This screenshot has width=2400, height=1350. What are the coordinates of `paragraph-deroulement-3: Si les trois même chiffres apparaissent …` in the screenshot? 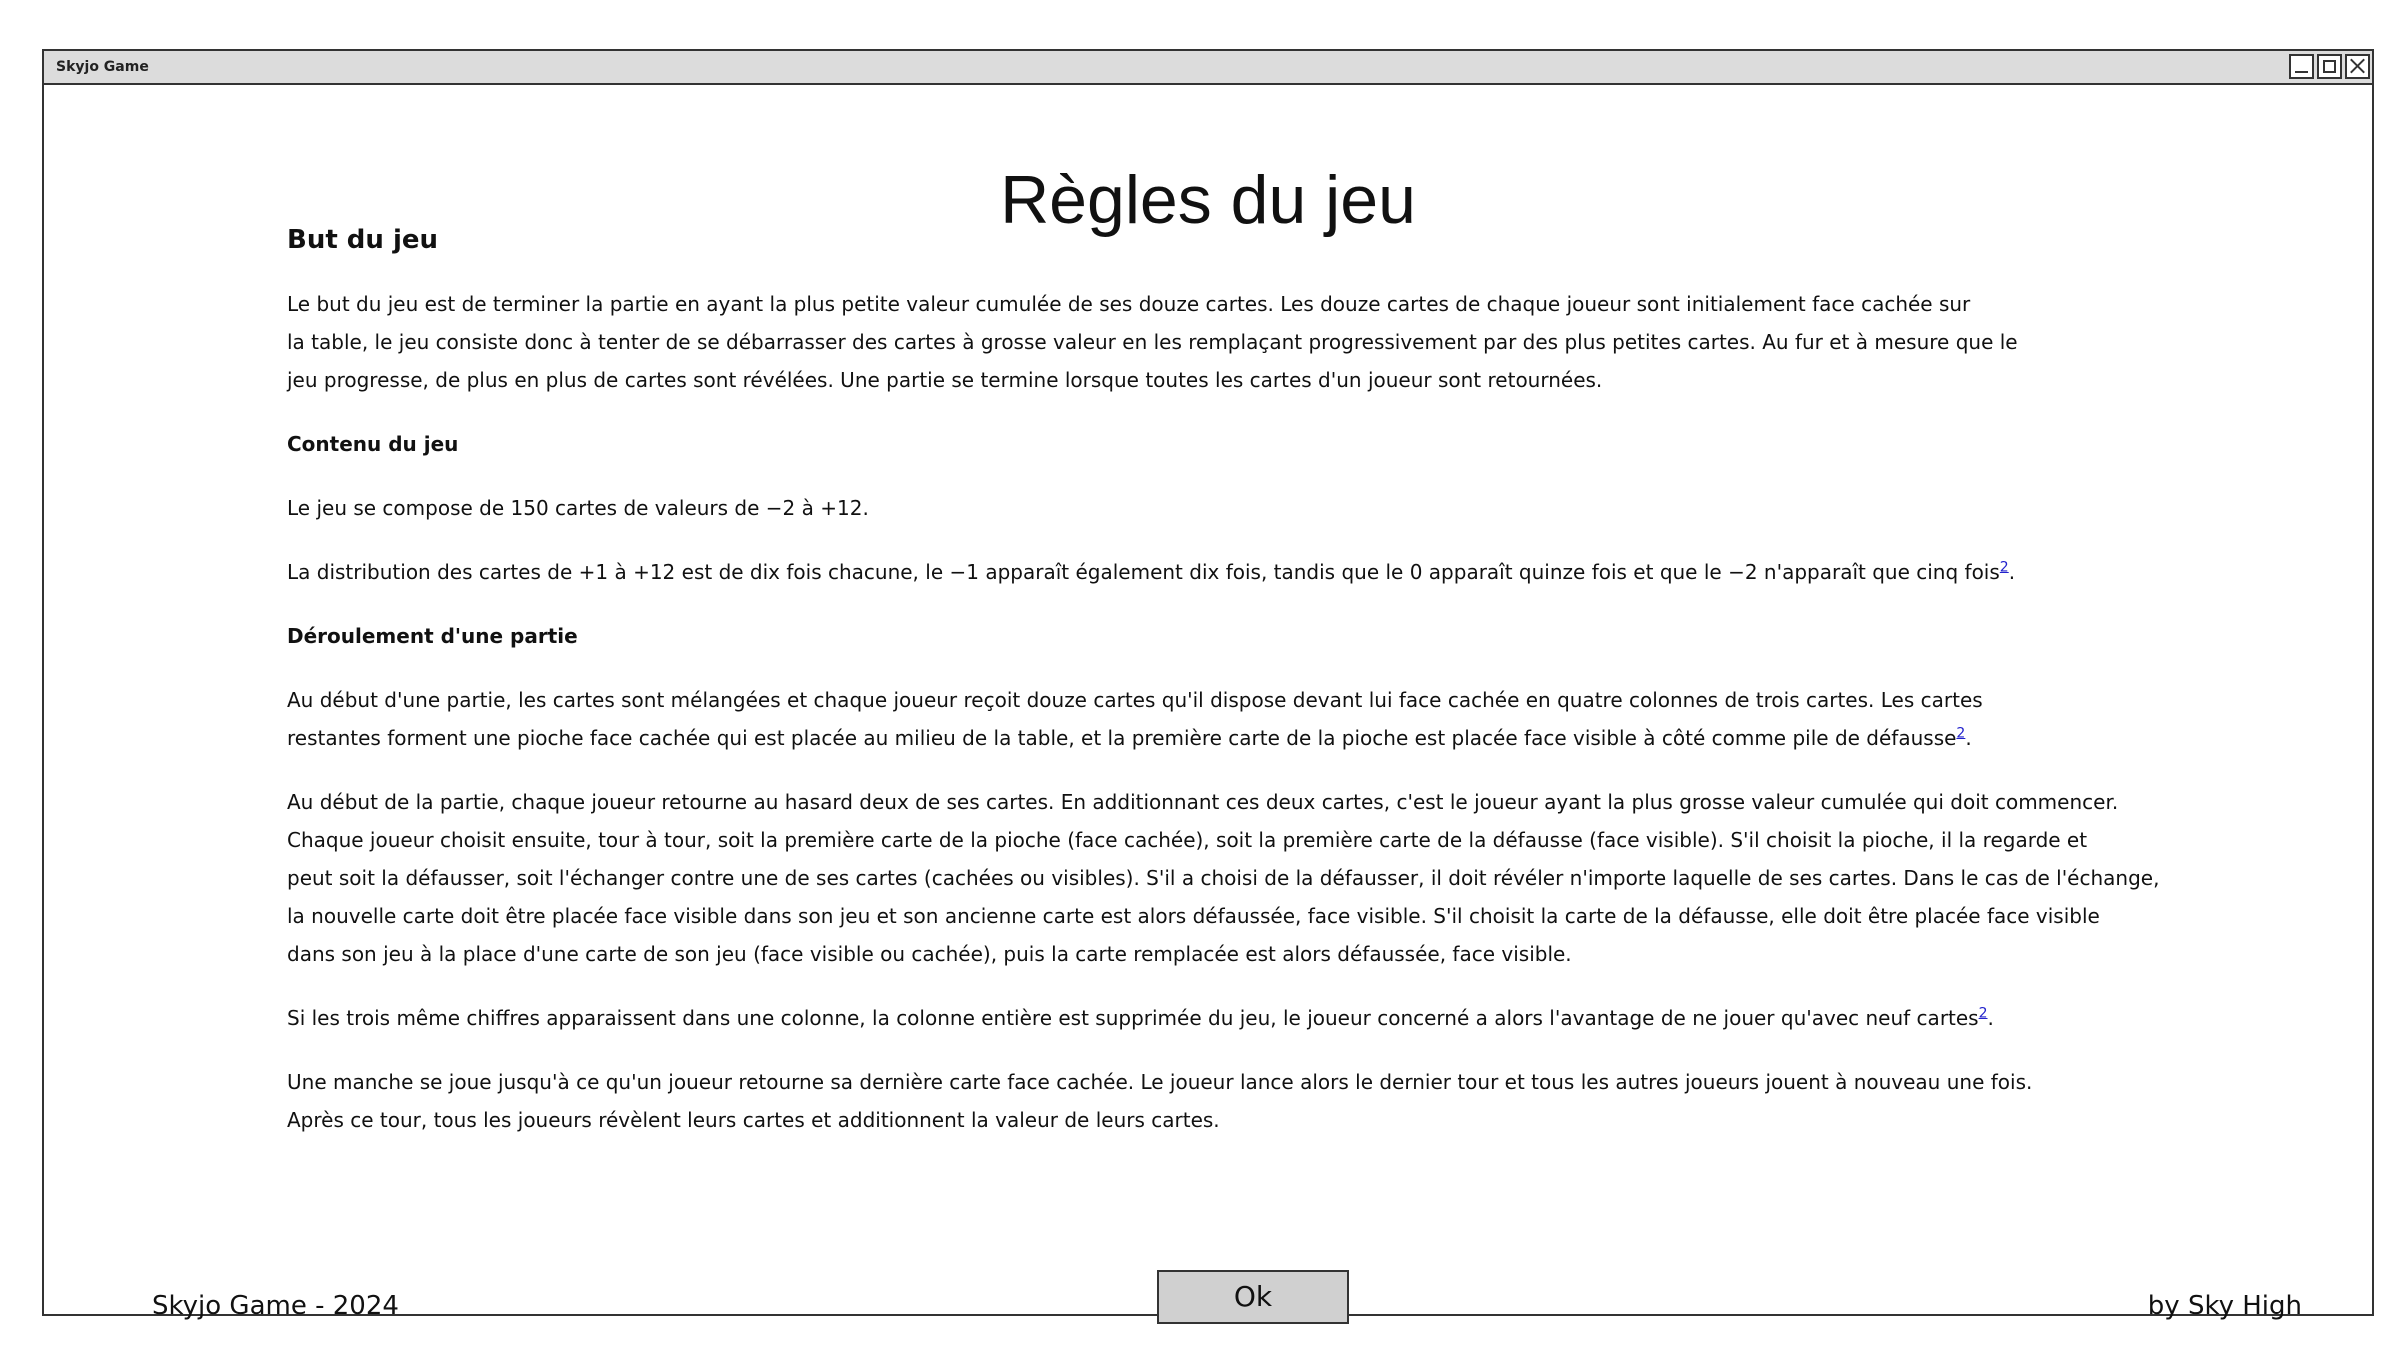 It's located at (1237, 1018).